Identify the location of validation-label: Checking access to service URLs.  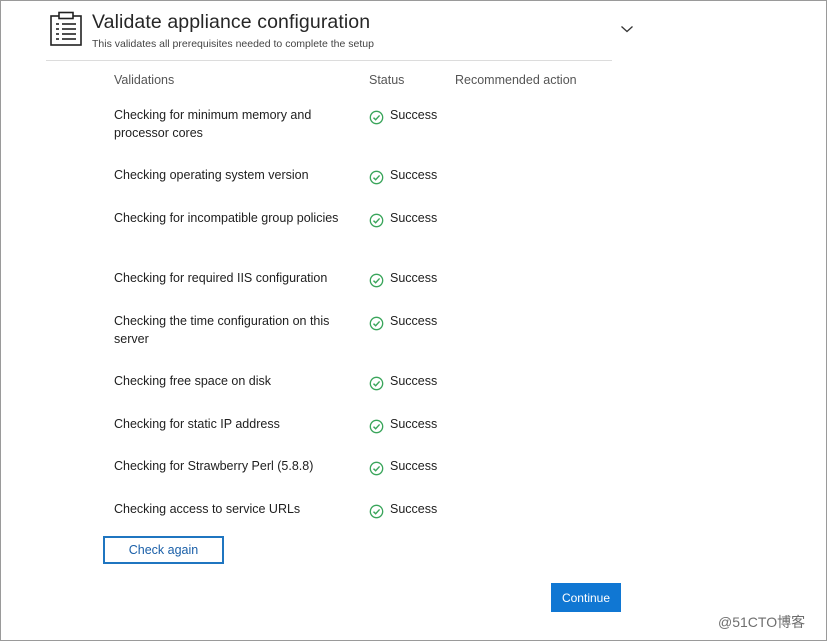
(207, 509).